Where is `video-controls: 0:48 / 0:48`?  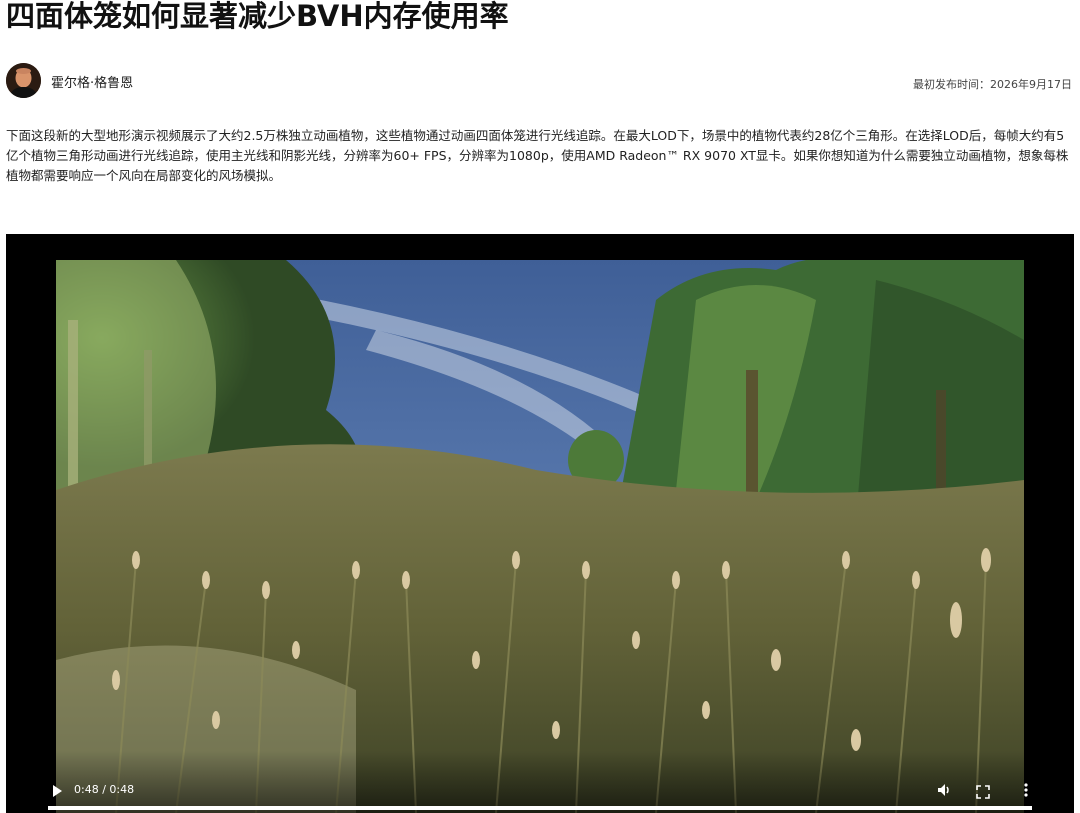 video-controls: 0:48 / 0:48 is located at coordinates (540, 782).